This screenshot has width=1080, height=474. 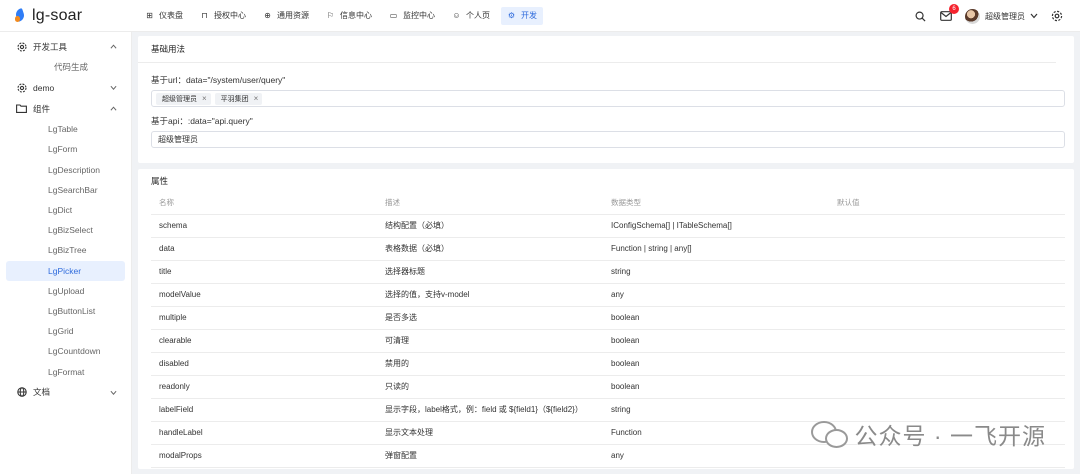 I want to click on selected-tag: 超级管理员 ×, so click(x=183, y=98).